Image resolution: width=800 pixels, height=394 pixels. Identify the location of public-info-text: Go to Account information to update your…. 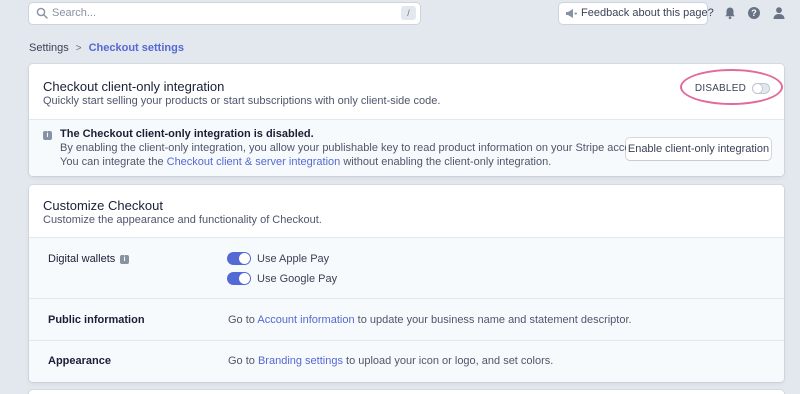
(430, 320).